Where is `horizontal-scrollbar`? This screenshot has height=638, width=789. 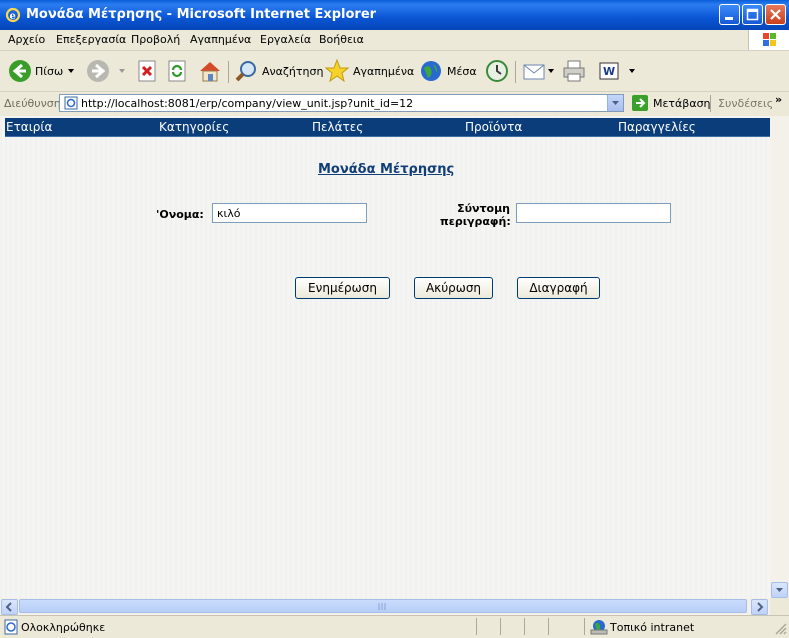 horizontal-scrollbar is located at coordinates (385, 606).